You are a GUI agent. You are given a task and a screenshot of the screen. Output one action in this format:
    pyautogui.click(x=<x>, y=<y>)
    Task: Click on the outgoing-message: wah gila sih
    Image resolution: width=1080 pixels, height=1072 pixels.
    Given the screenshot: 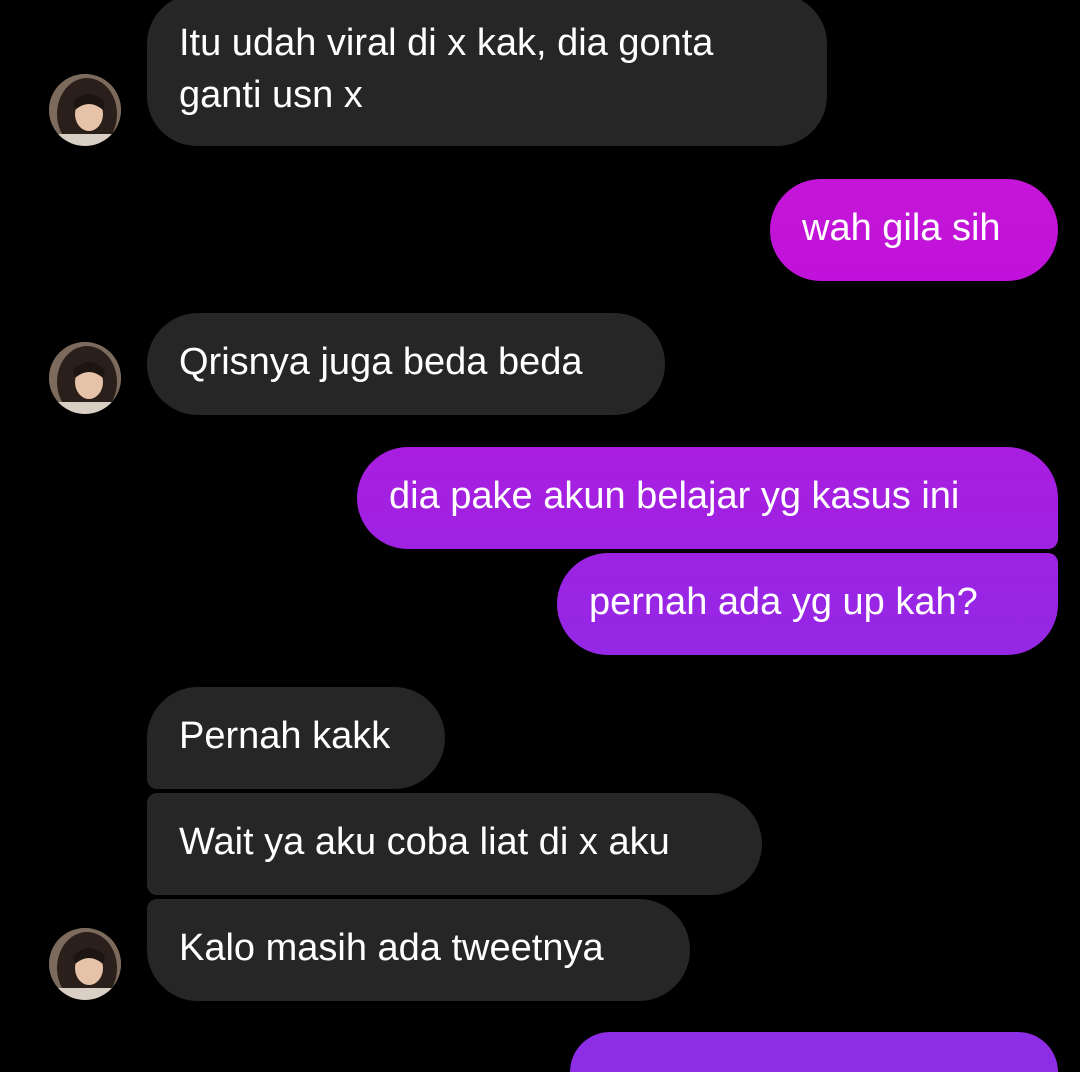 What is the action you would take?
    pyautogui.click(x=914, y=230)
    